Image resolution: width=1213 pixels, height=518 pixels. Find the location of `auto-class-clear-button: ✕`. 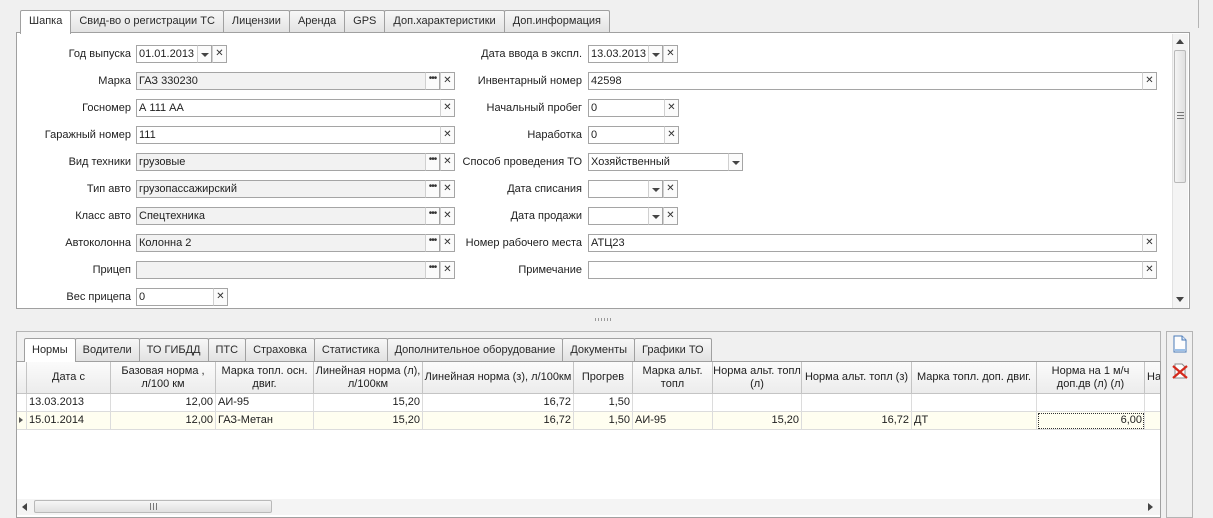

auto-class-clear-button: ✕ is located at coordinates (447, 216).